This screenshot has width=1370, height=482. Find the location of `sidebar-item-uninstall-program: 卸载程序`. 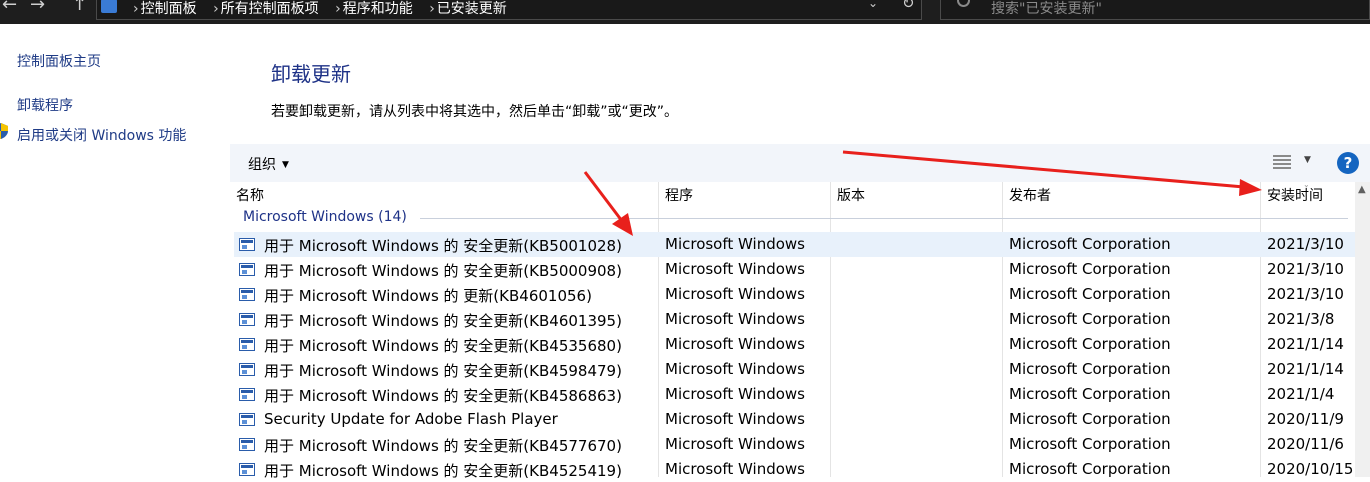

sidebar-item-uninstall-program: 卸载程序 is located at coordinates (45, 105).